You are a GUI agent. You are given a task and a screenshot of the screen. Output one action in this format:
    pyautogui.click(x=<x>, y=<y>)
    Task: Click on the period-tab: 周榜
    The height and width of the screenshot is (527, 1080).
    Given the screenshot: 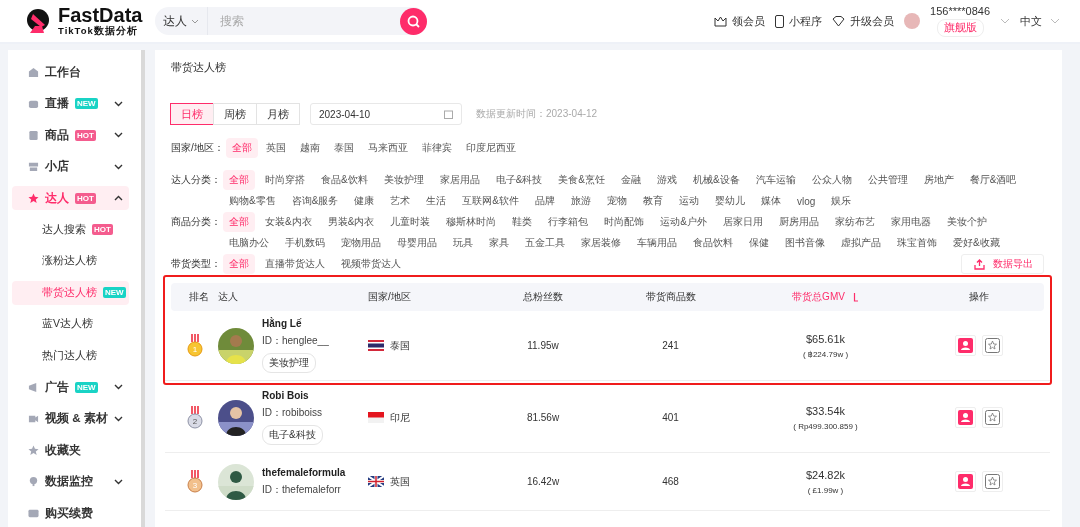 What is the action you would take?
    pyautogui.click(x=235, y=114)
    